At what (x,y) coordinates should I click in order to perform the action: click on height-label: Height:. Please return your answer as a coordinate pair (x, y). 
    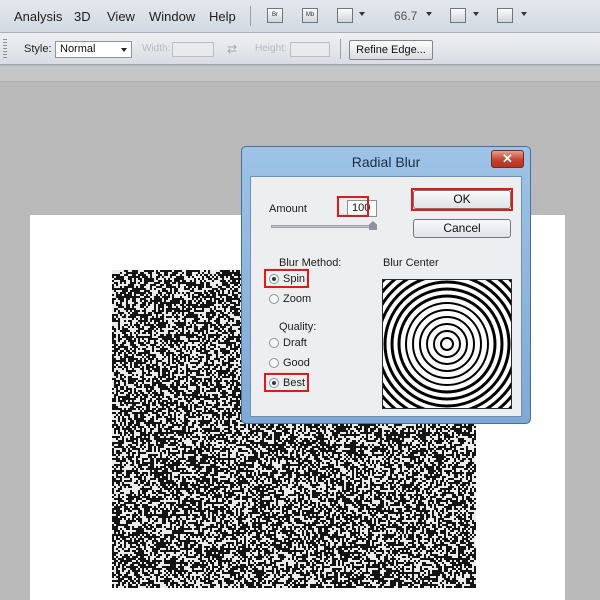
    Looking at the image, I should click on (271, 48).